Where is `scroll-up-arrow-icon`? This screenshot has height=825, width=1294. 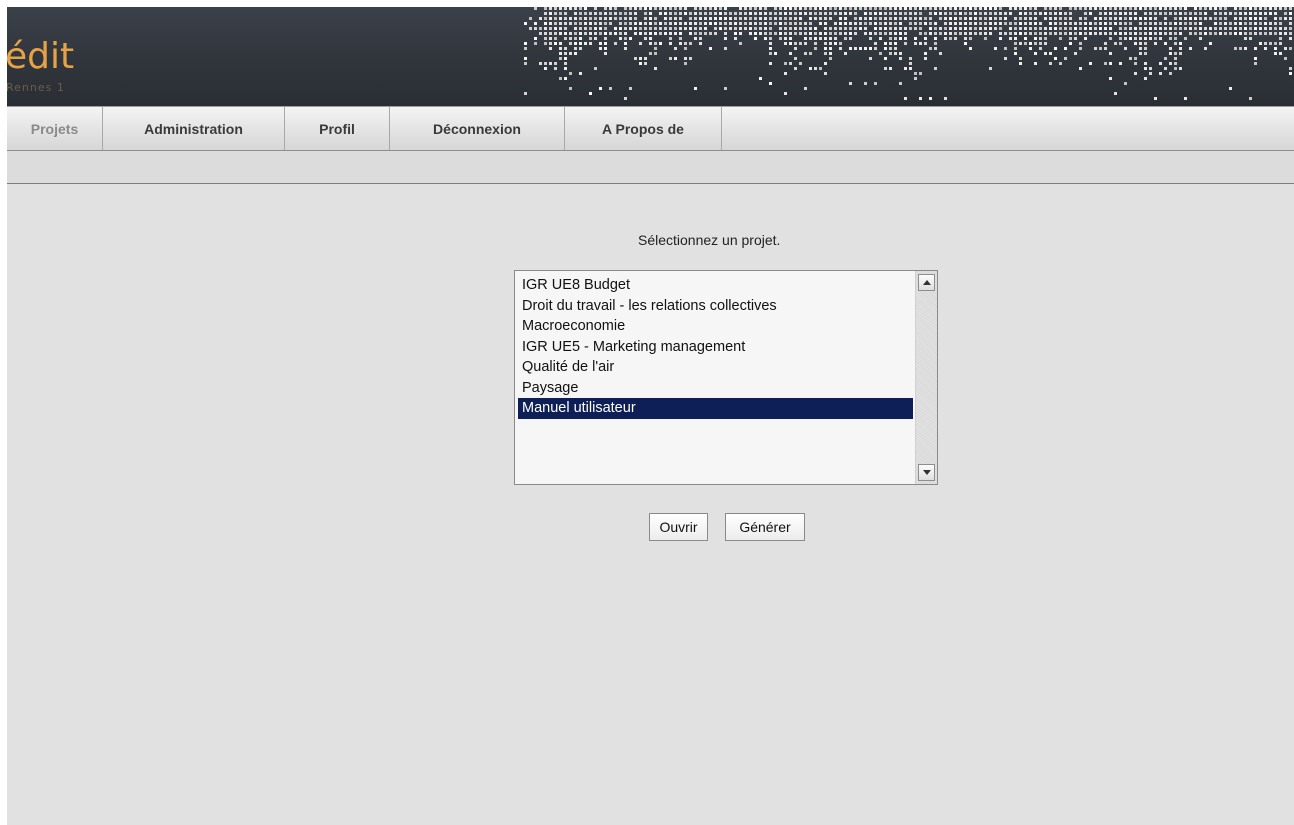 scroll-up-arrow-icon is located at coordinates (926, 282).